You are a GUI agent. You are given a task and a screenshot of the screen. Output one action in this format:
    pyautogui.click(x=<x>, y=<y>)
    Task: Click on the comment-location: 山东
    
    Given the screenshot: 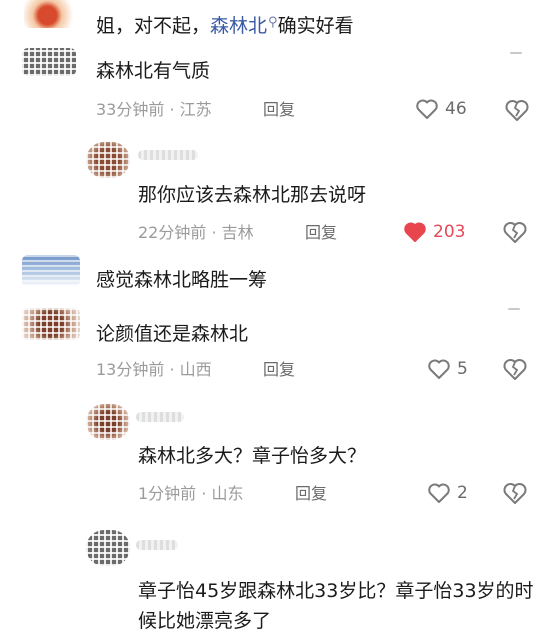 What is the action you would take?
    pyautogui.click(x=227, y=493)
    